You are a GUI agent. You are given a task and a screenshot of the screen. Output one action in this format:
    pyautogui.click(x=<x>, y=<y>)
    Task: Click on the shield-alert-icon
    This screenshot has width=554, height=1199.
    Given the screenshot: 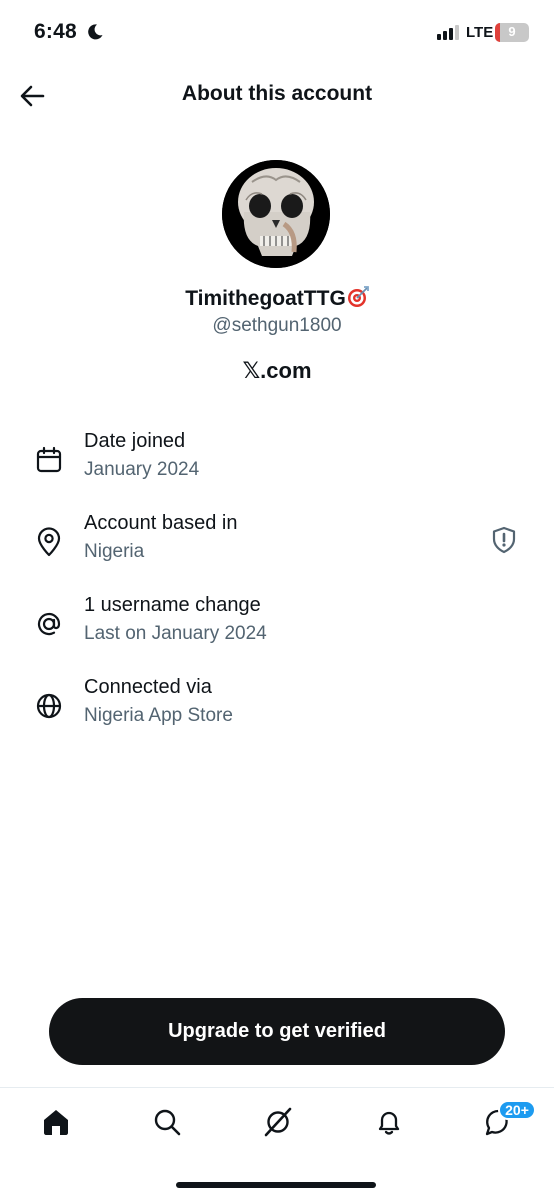 What is the action you would take?
    pyautogui.click(x=504, y=540)
    